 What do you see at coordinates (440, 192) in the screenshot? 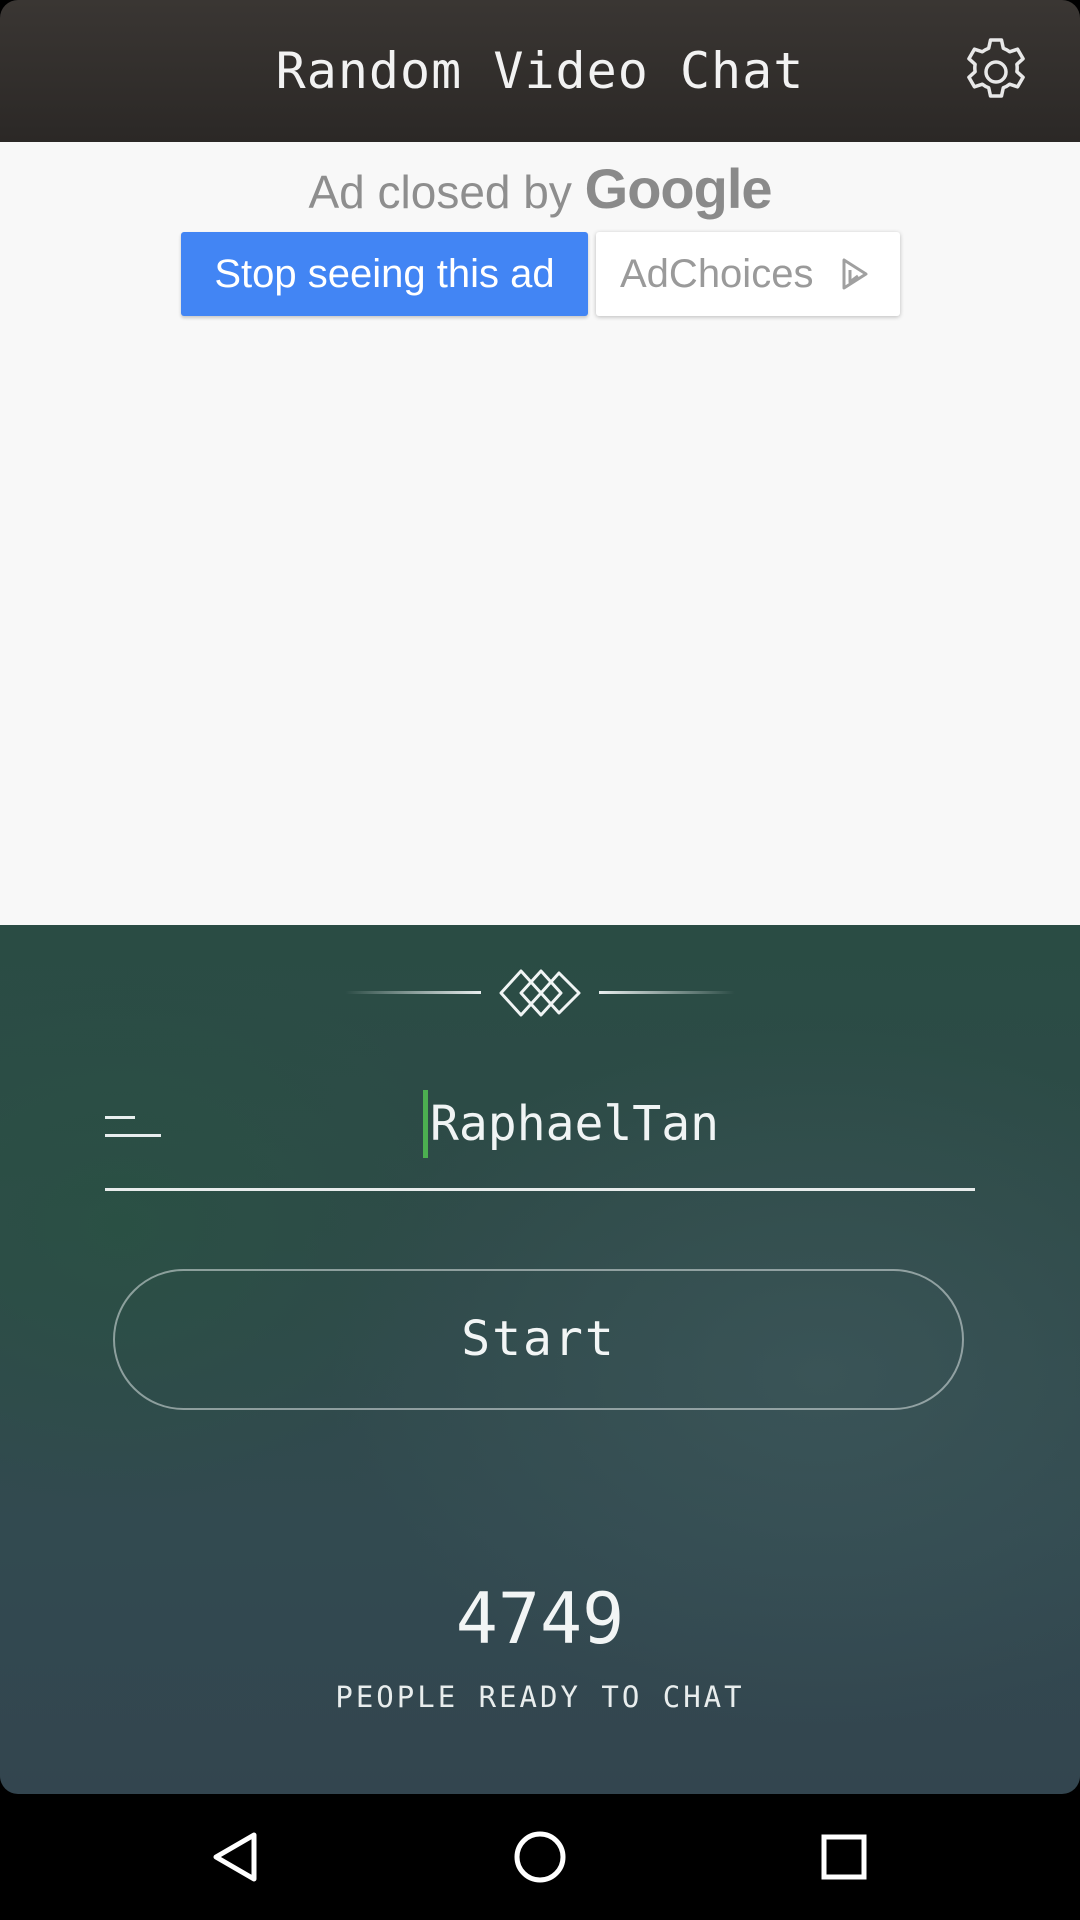
I see `ad-closed-text: Ad closed by` at bounding box center [440, 192].